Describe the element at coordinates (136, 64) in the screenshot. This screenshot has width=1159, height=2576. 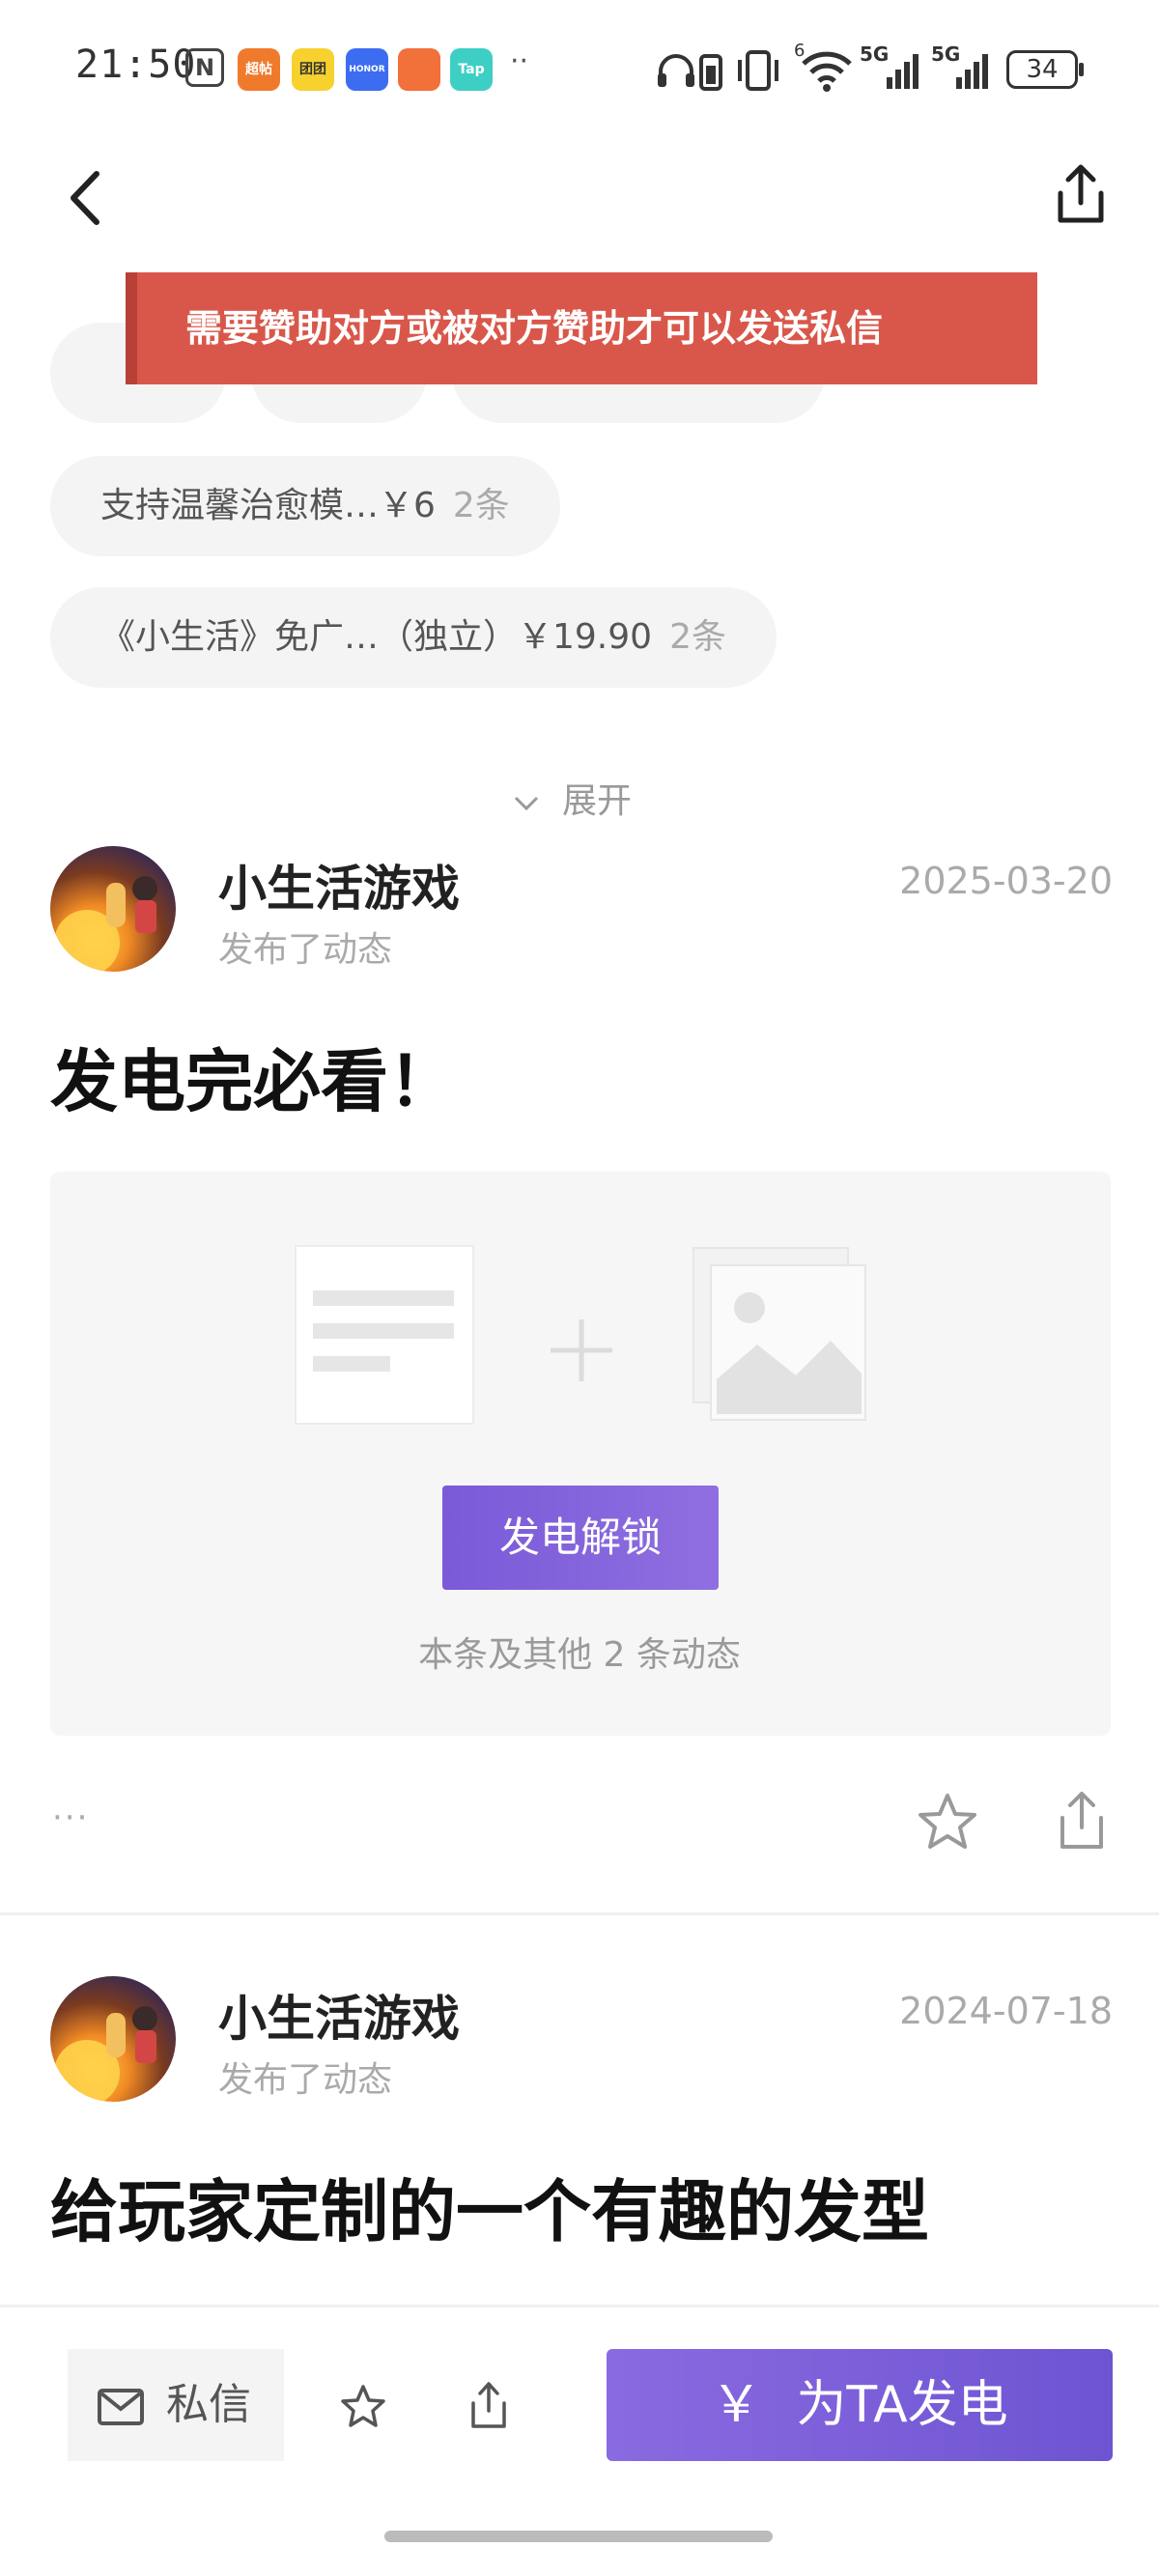
I see `status-time: 21:50` at that location.